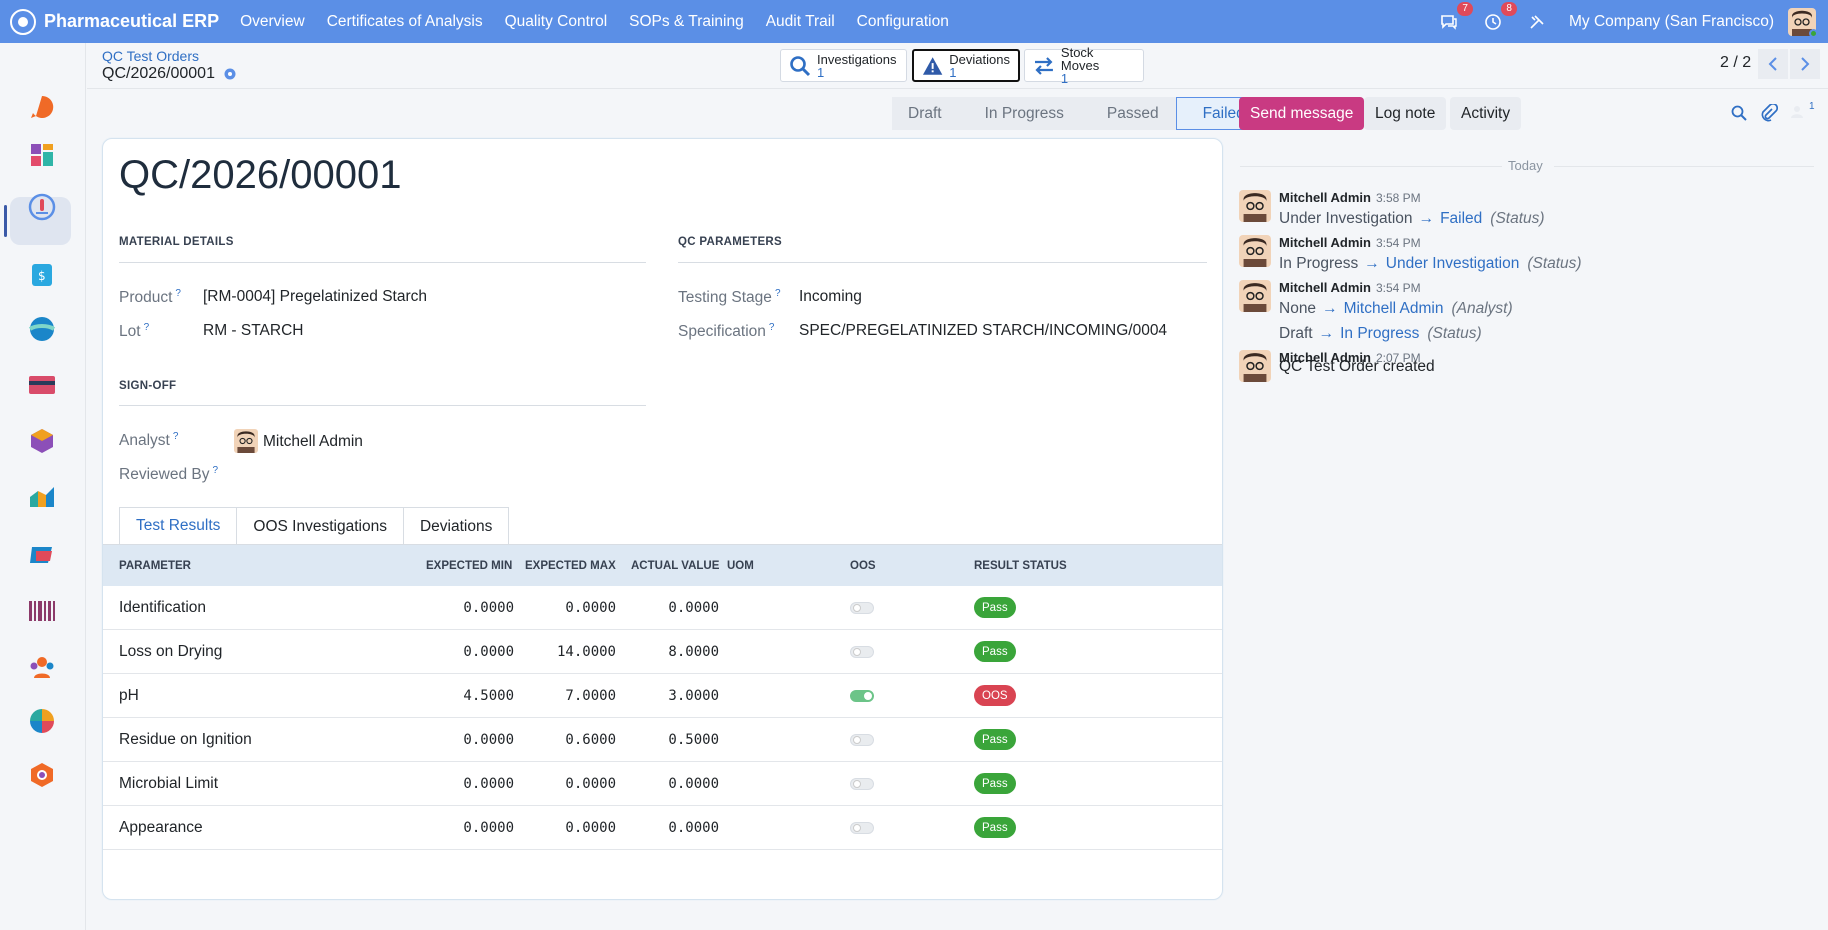 This screenshot has height=930, width=1828. Describe the element at coordinates (42, 497) in the screenshot. I see `reporting-app-icon` at that location.